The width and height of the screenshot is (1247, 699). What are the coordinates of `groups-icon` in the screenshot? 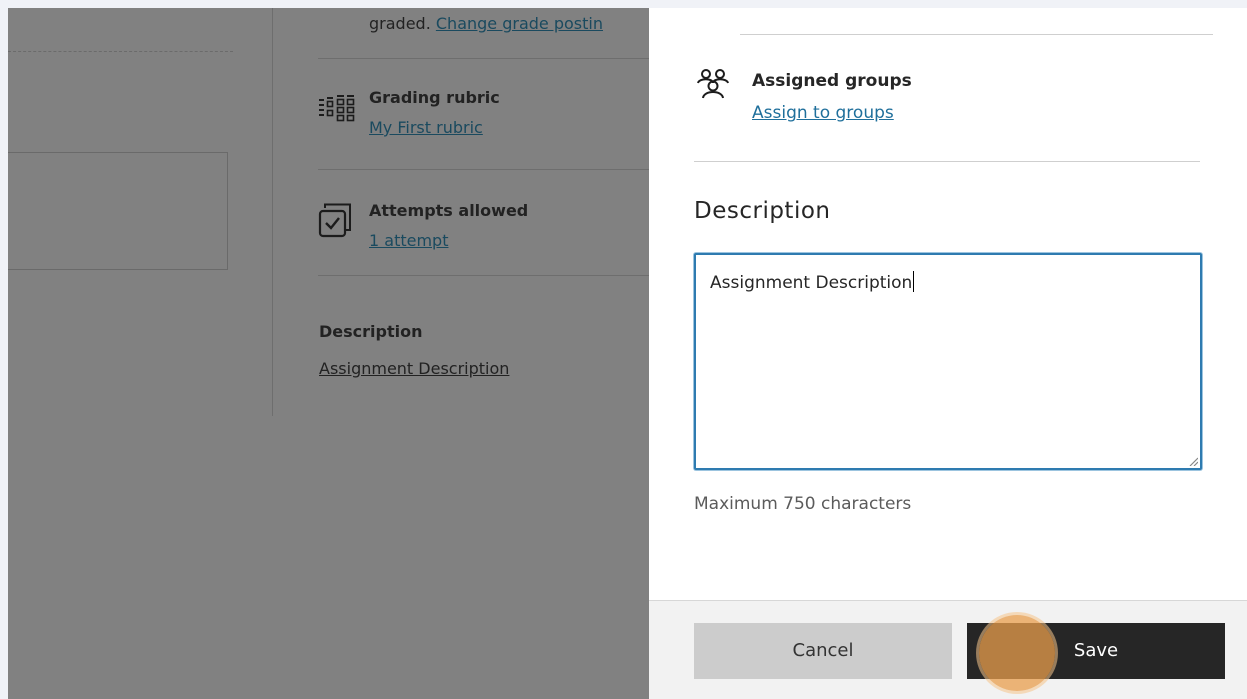 It's located at (713, 84).